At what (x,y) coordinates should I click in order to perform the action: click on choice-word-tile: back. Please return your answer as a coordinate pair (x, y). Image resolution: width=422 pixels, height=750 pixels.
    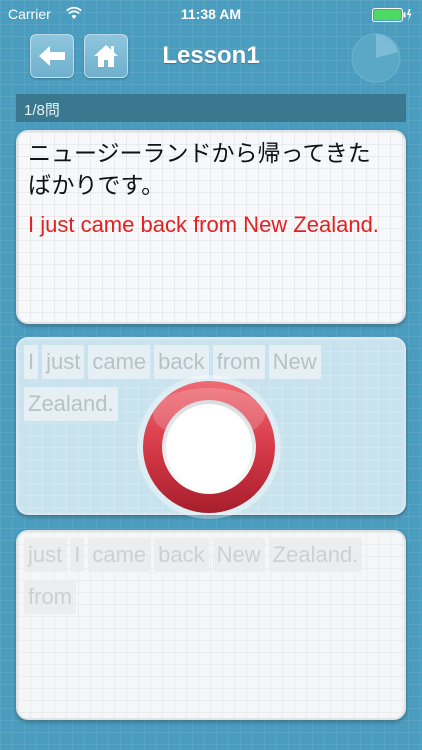
    Looking at the image, I should click on (181, 555).